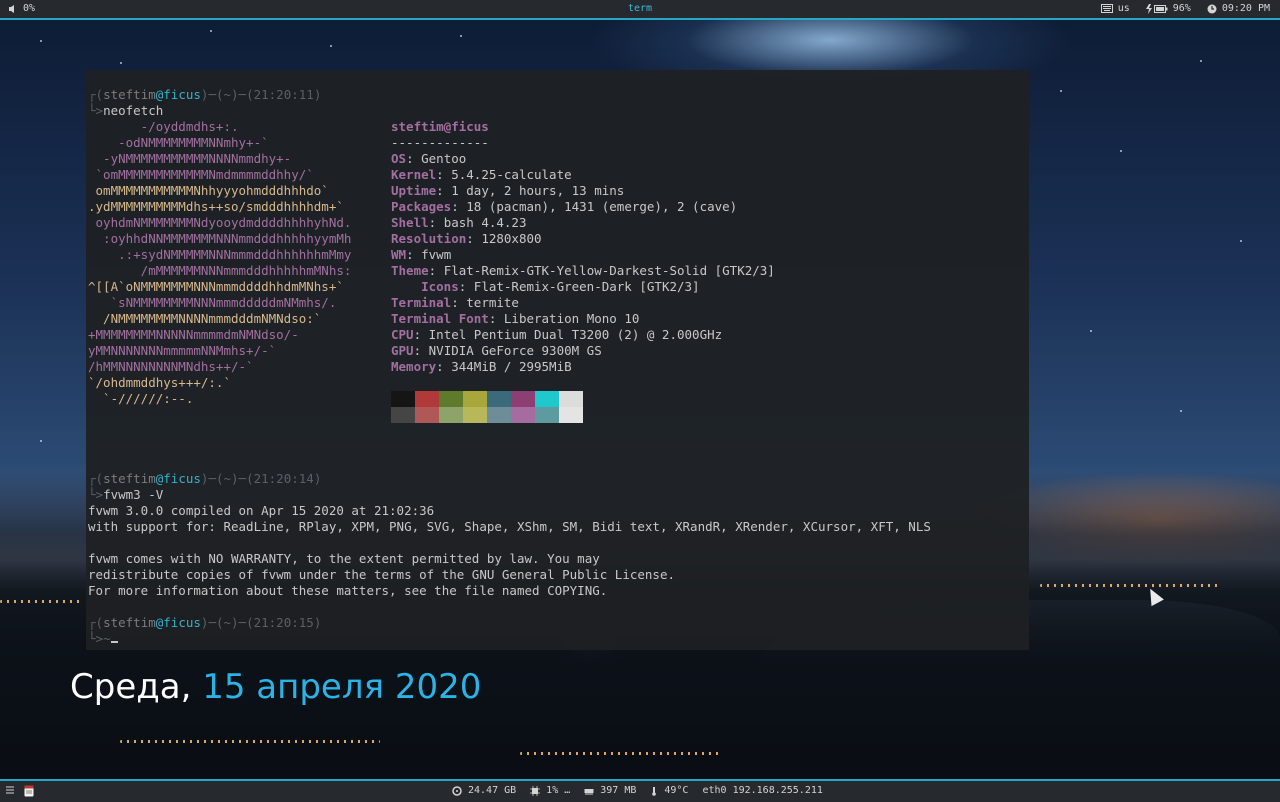  I want to click on cpu-usage: 1%, so click(552, 790).